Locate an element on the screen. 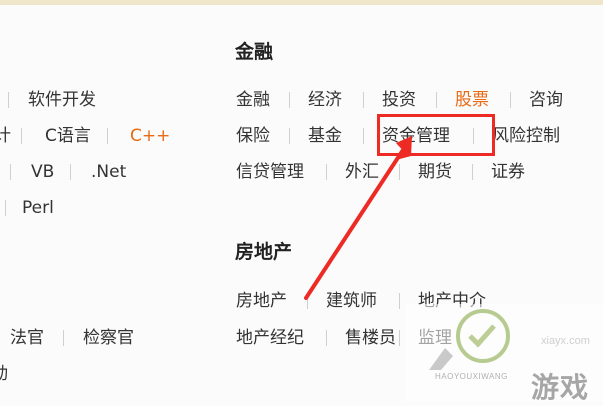 The width and height of the screenshot is (603, 406). link-software-dev: 软件开发 is located at coordinates (62, 100).